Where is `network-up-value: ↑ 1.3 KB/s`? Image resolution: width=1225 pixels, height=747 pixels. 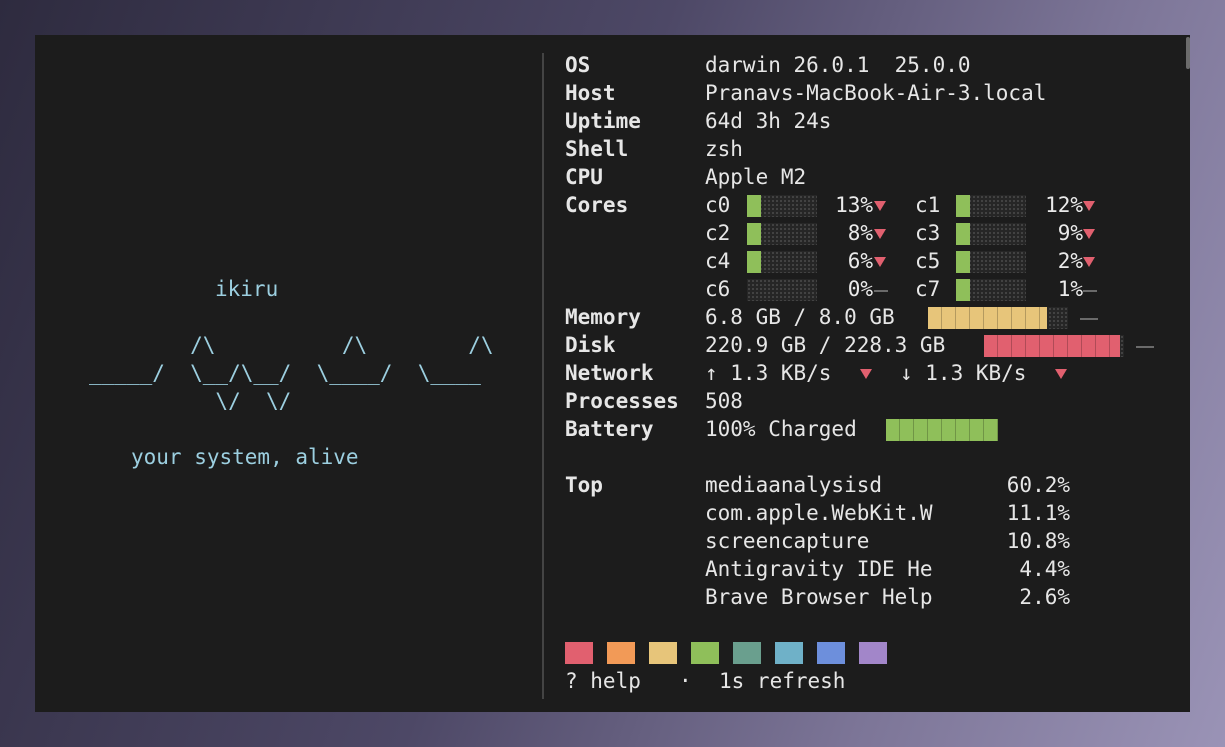 network-up-value: ↑ 1.3 KB/s is located at coordinates (768, 373).